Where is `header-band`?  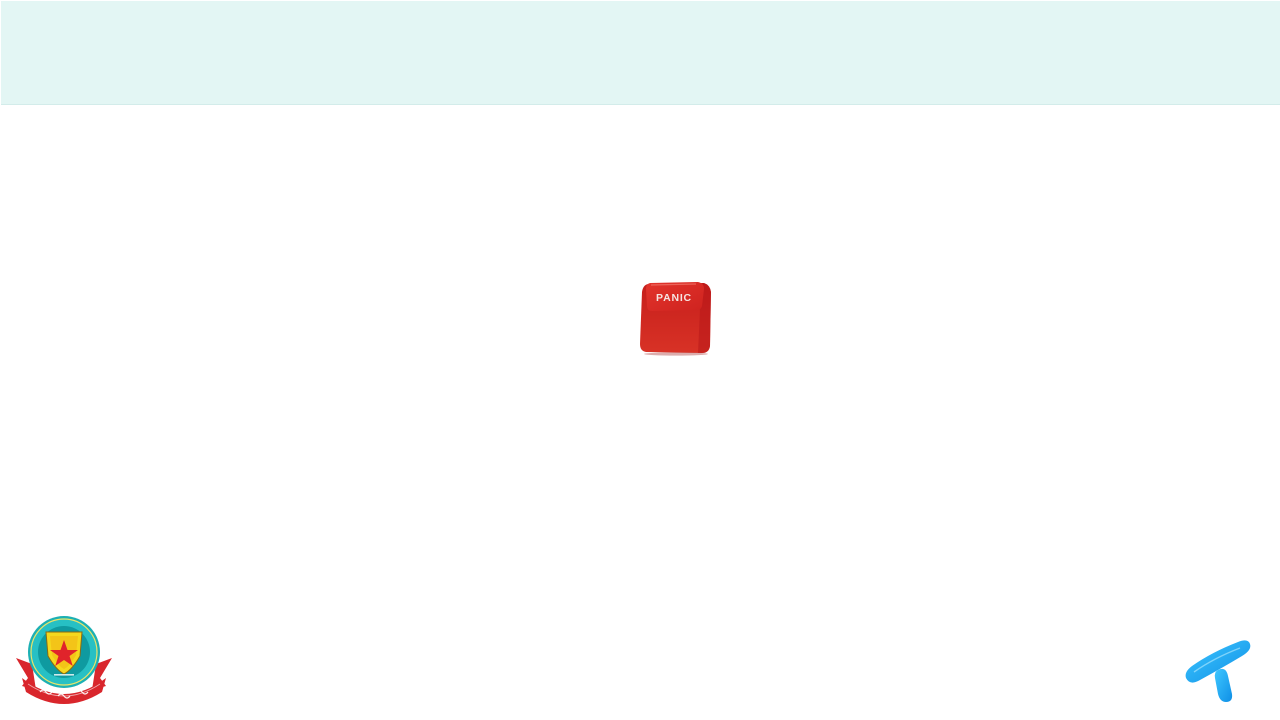
header-band is located at coordinates (640, 53).